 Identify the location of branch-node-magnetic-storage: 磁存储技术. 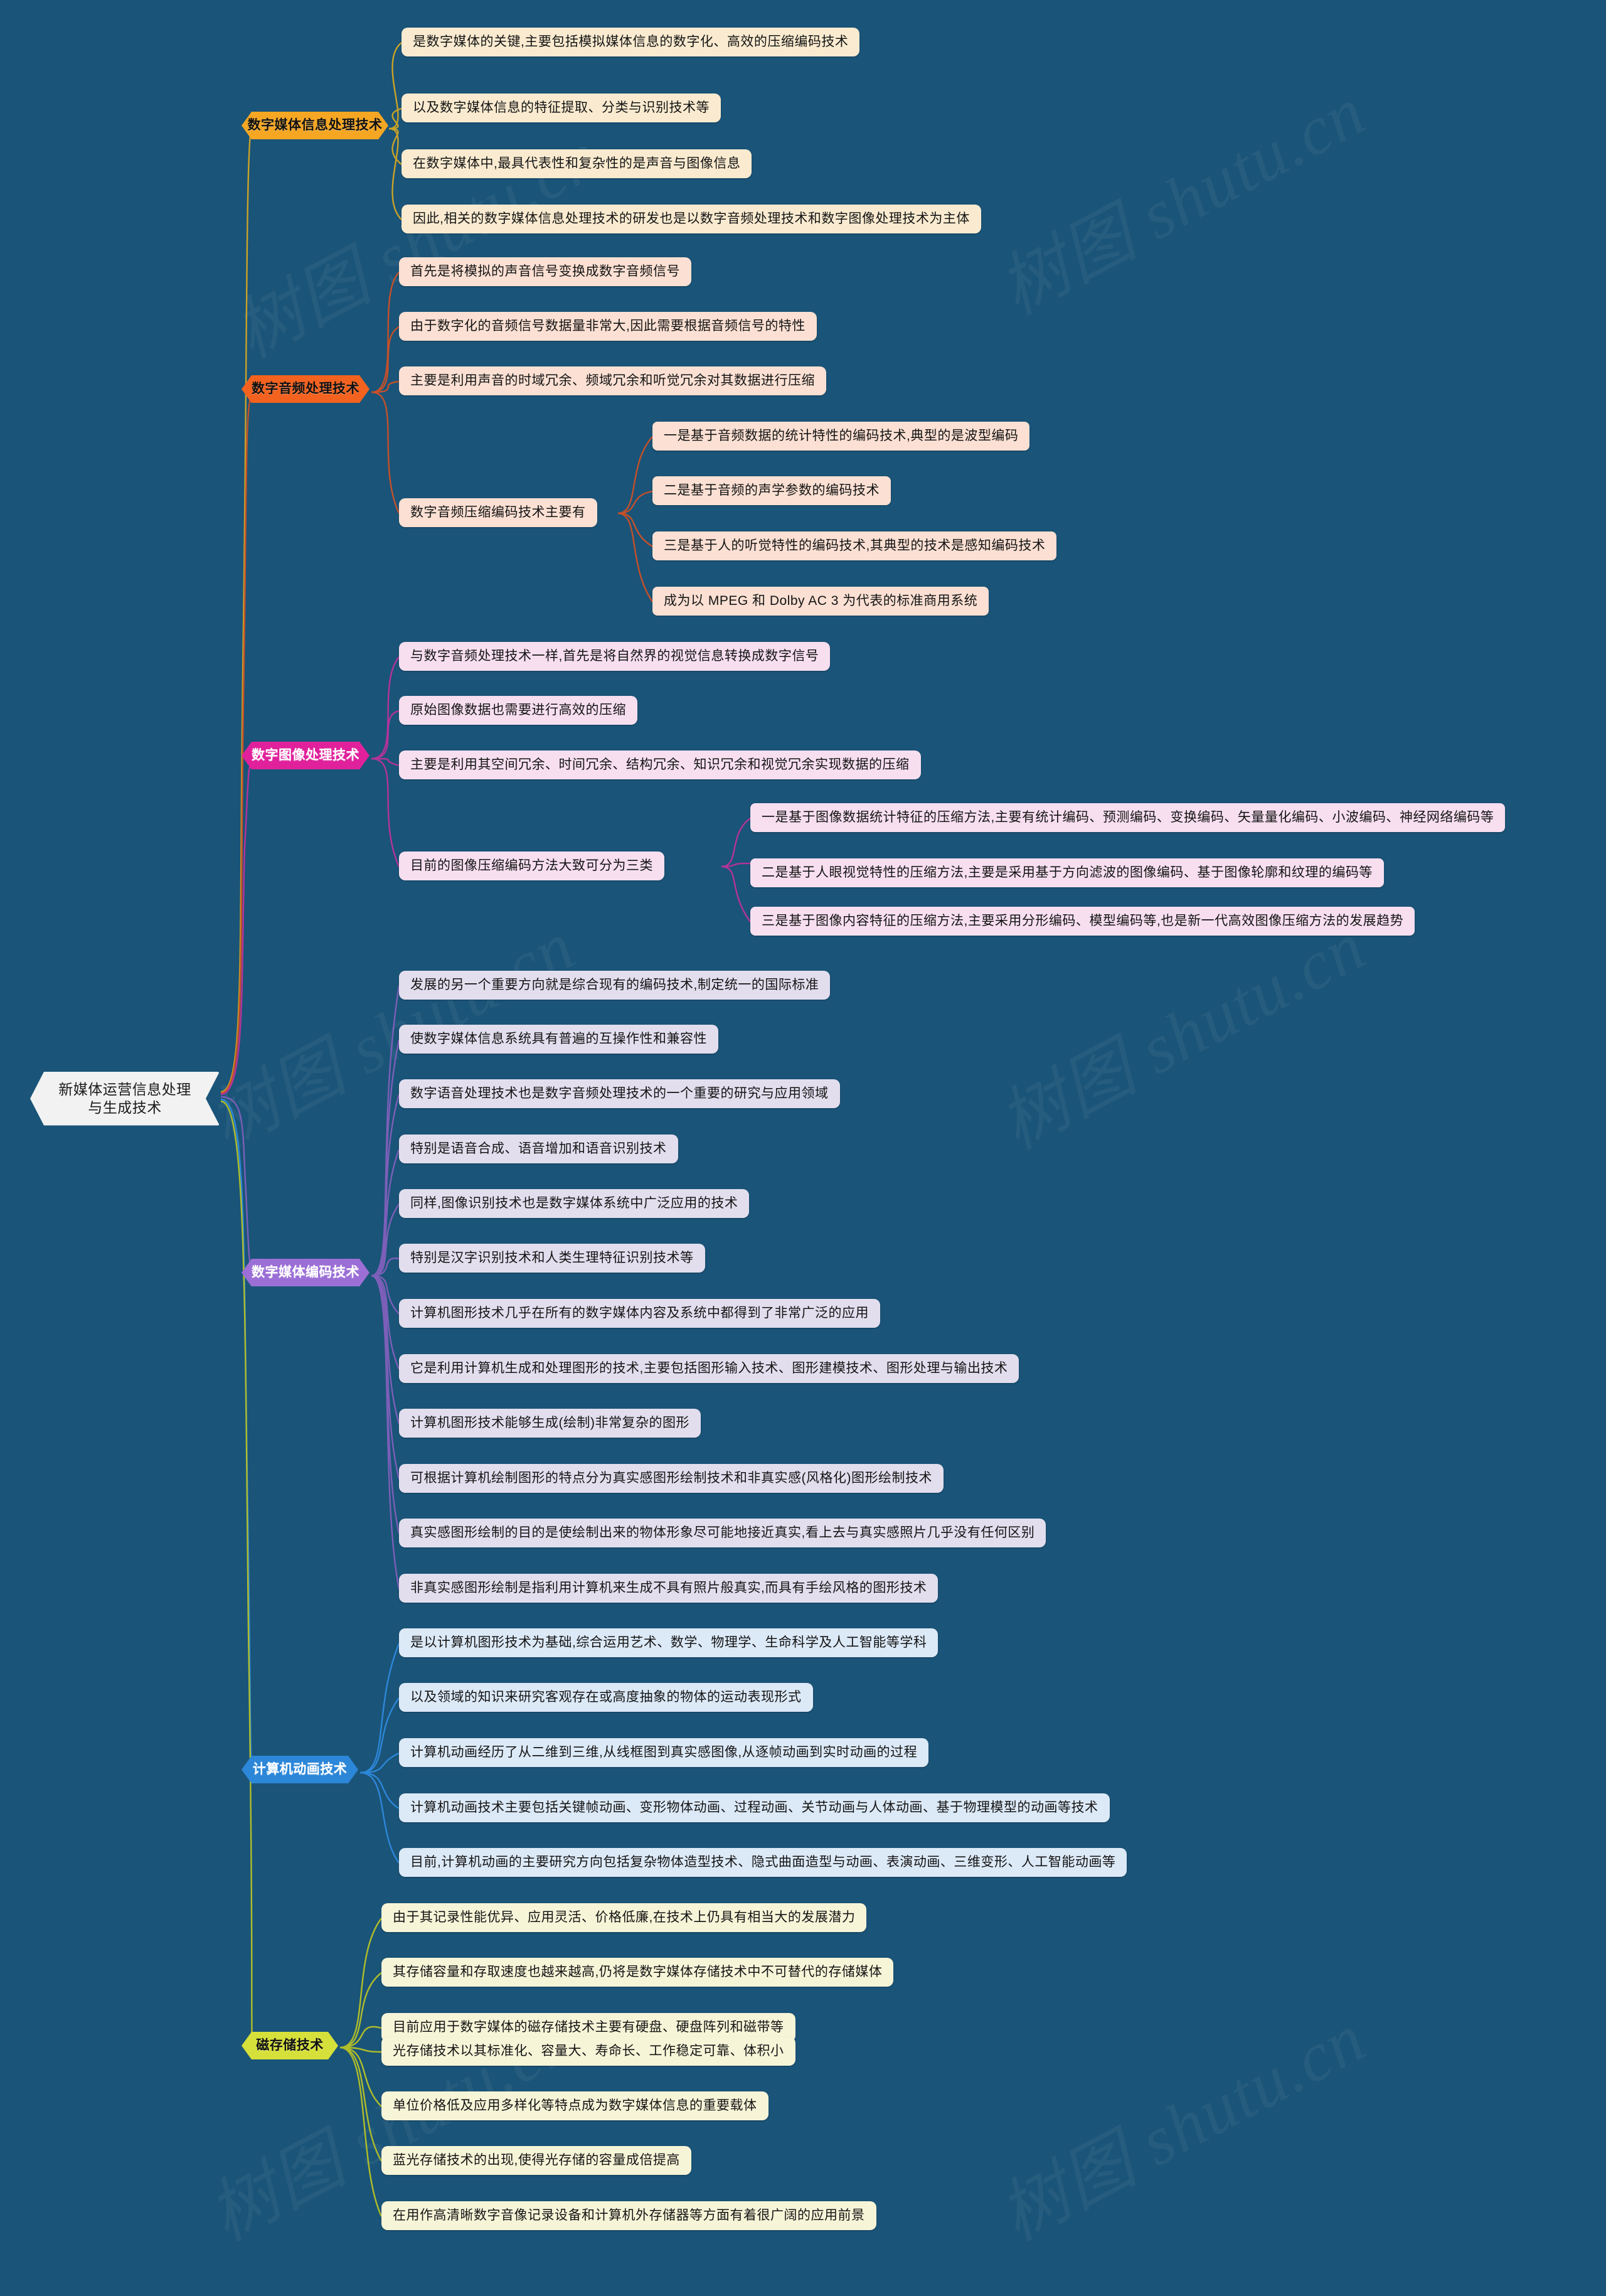
(290, 2045).